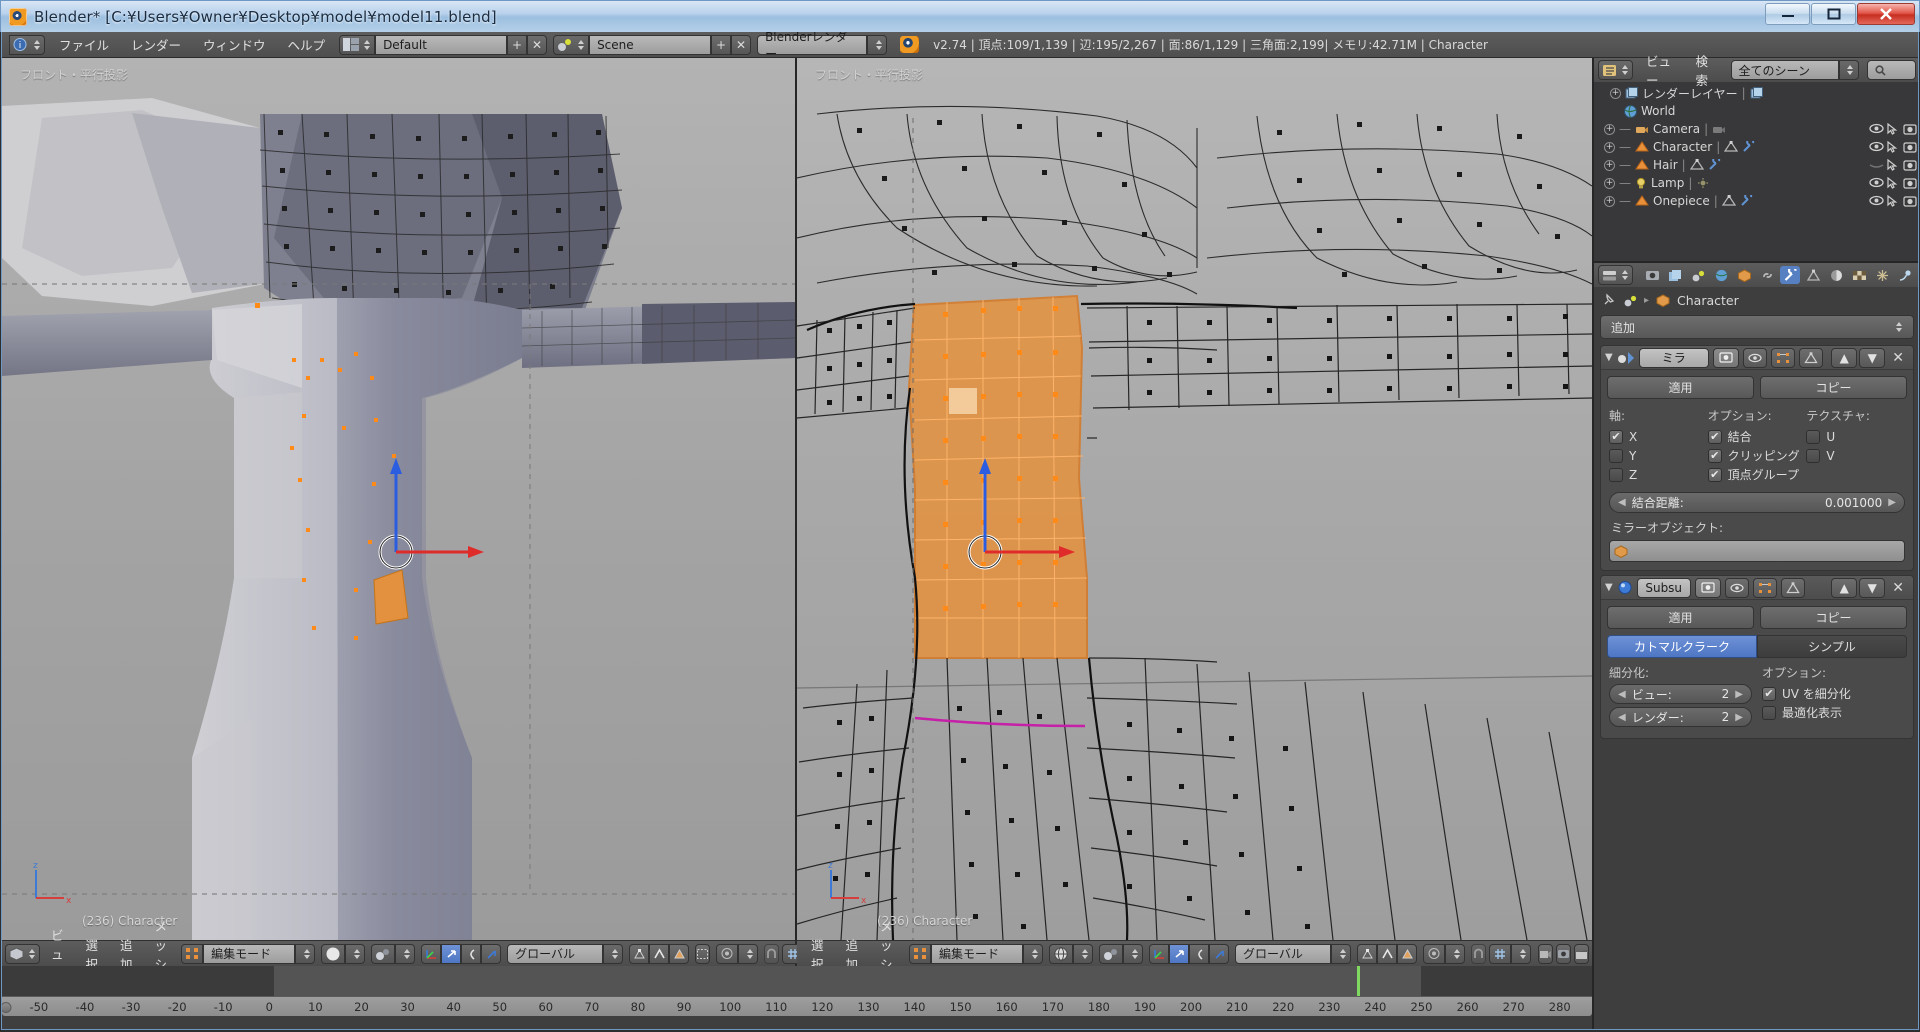  What do you see at coordinates (1341, 953) in the screenshot?
I see `vp-right-orientation-chevron` at bounding box center [1341, 953].